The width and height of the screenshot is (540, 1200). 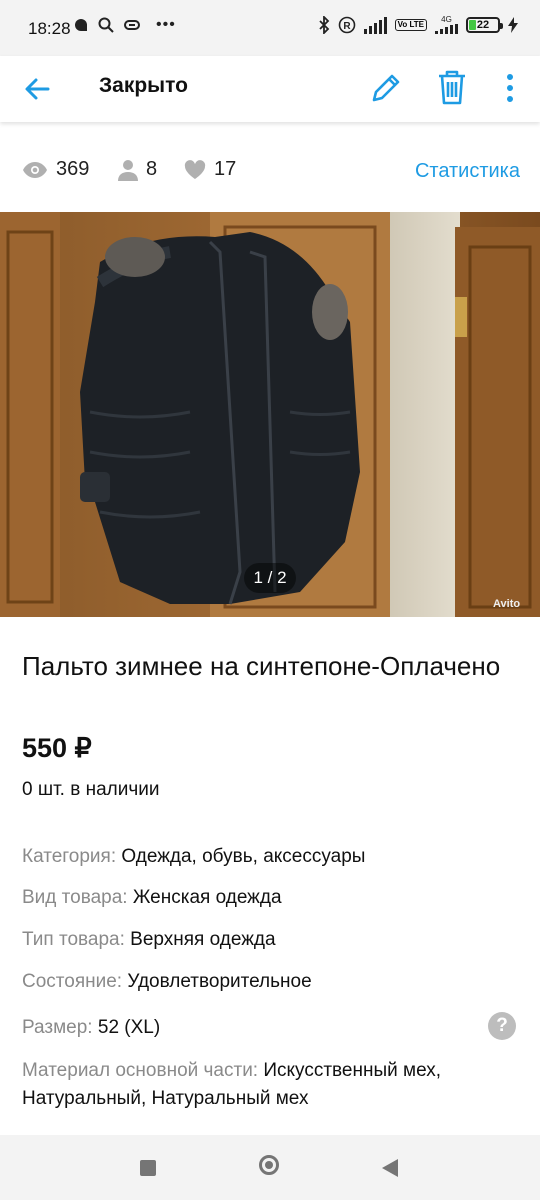 What do you see at coordinates (75, 897) in the screenshot?
I see `param-label: Вид товара:` at bounding box center [75, 897].